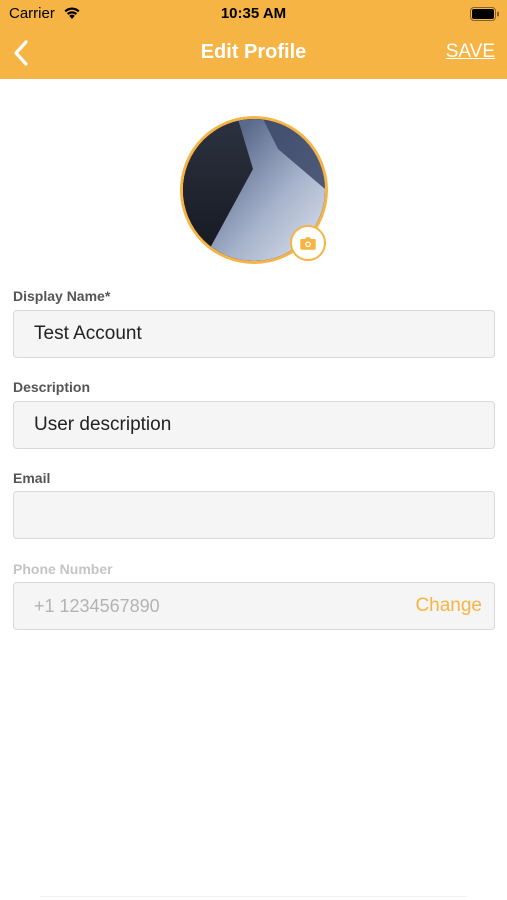 The image size is (507, 900). What do you see at coordinates (52, 387) in the screenshot?
I see `description-label: Description` at bounding box center [52, 387].